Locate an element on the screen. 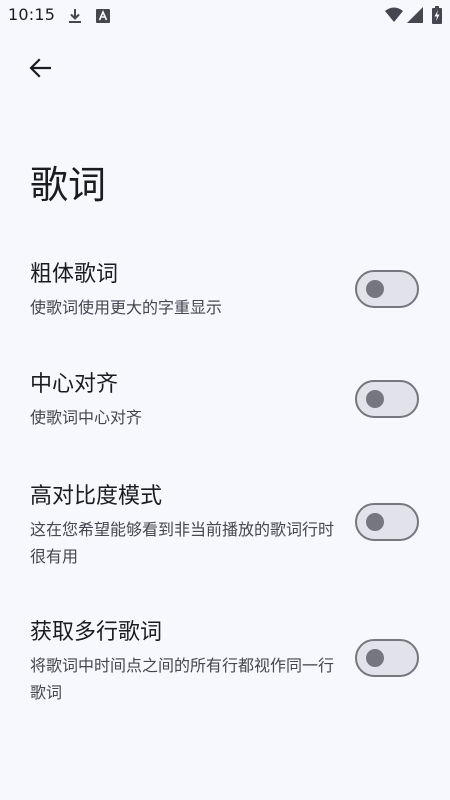 Image resolution: width=450 pixels, height=800 pixels. setting-high-contrast: 高对比度模式 这在您希望能够看到非当前播放的歌词行时很有用 is located at coordinates (225, 525).